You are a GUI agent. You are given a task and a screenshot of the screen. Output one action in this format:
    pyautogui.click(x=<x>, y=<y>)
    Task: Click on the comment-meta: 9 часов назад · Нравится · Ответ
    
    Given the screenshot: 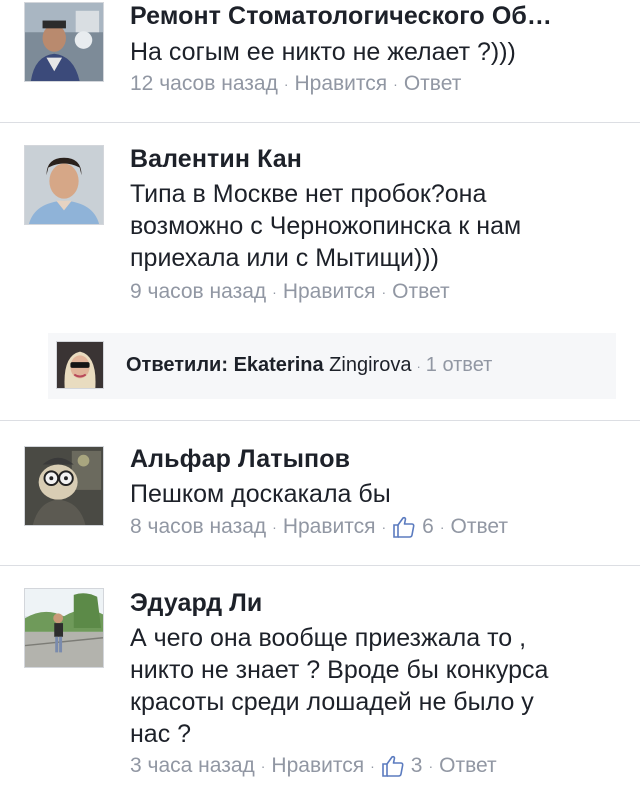 What is the action you would take?
    pyautogui.click(x=290, y=292)
    